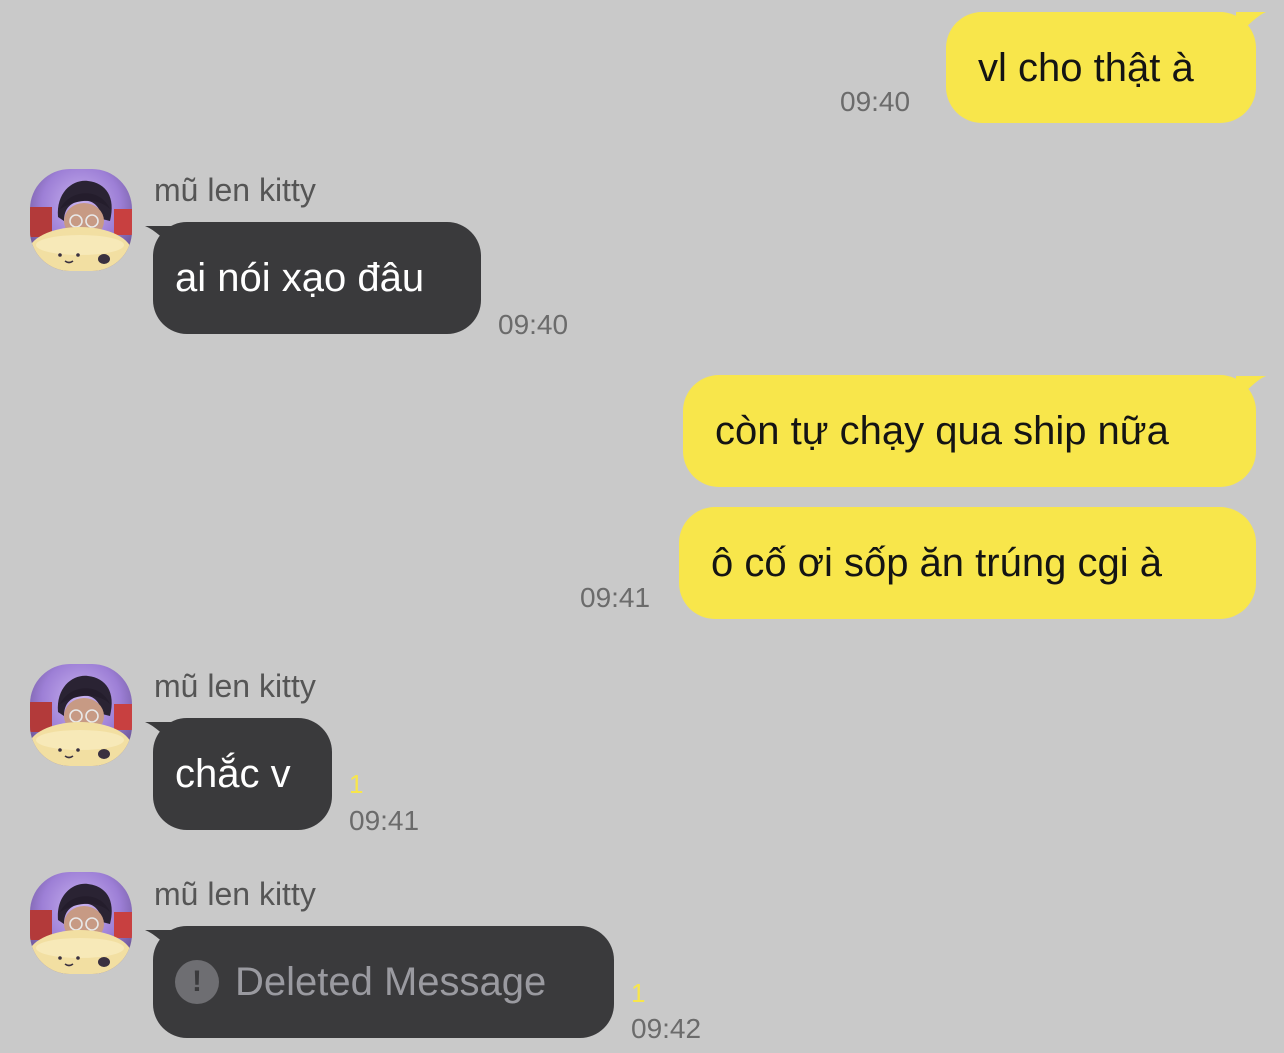  I want to click on message-text: Deleted Message, so click(391, 982).